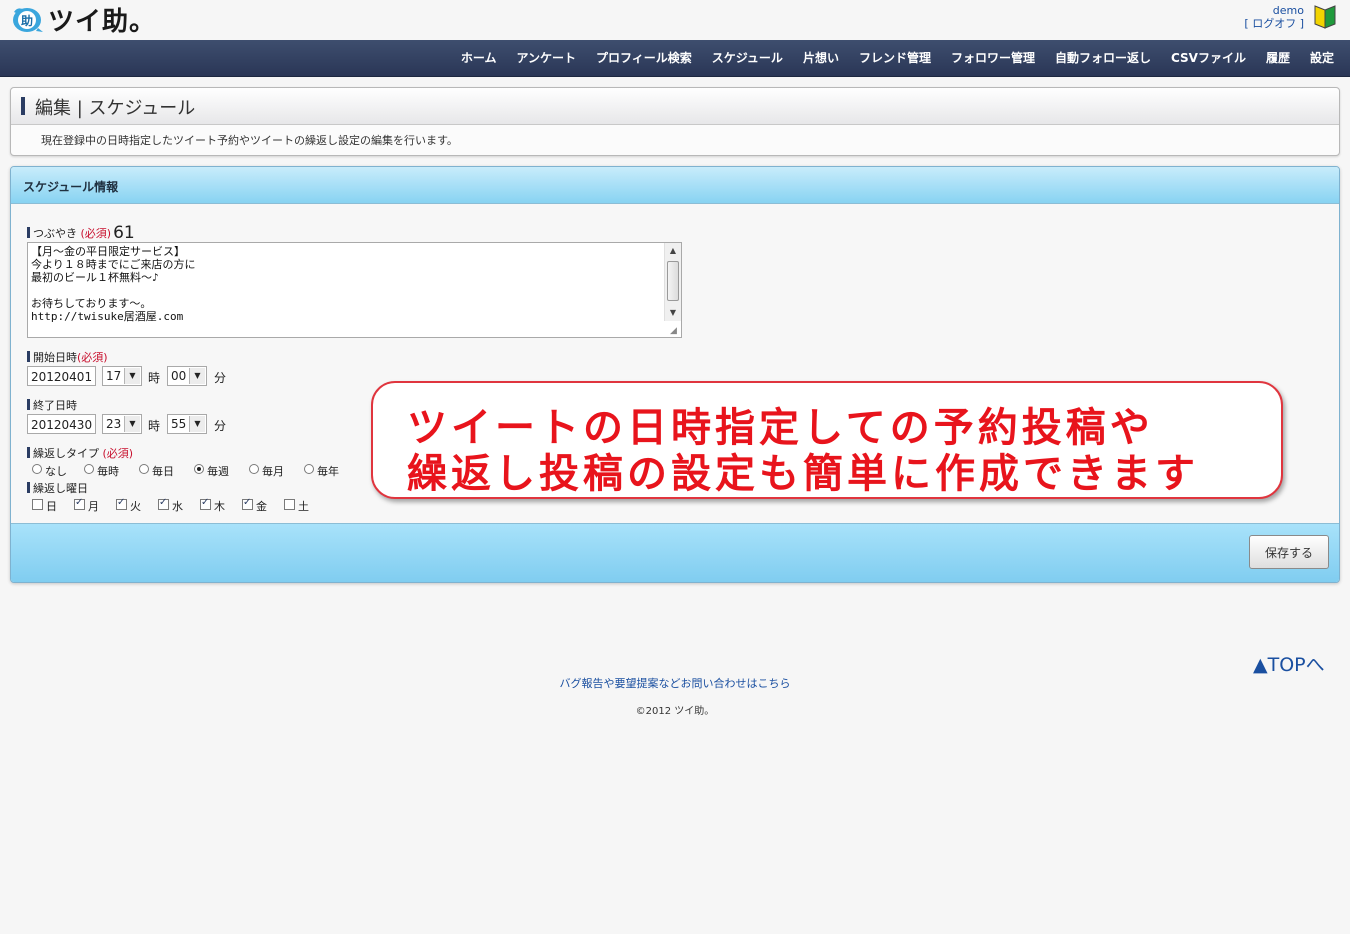 This screenshot has width=1350, height=934. What do you see at coordinates (1274, 23) in the screenshot?
I see `logoff-link: [ ログオフ ]` at bounding box center [1274, 23].